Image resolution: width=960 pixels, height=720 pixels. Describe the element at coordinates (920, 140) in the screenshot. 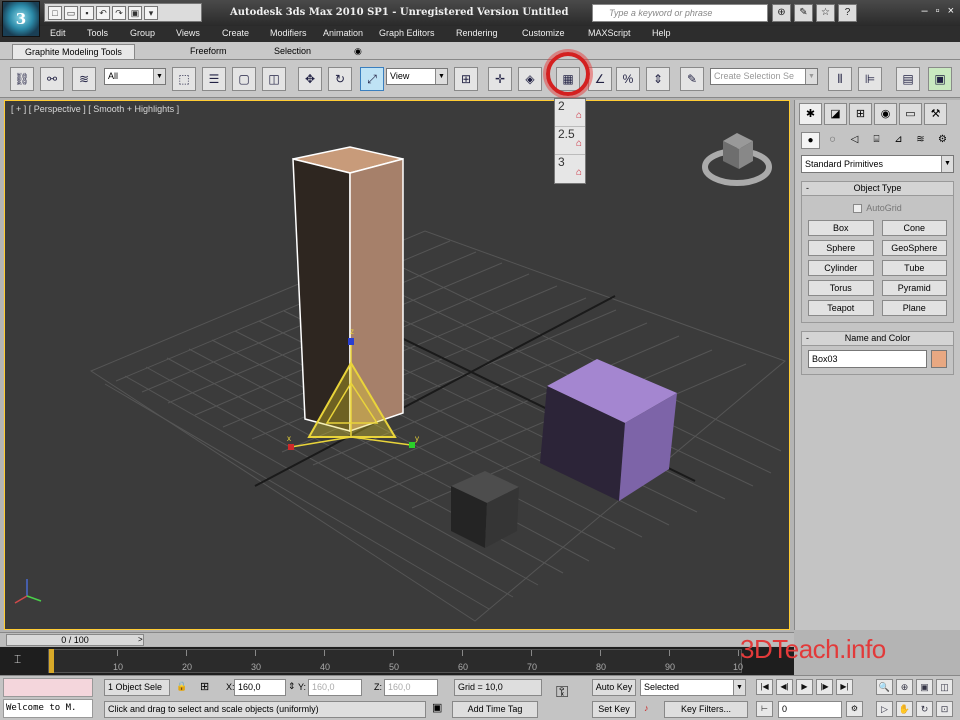

I see `space-warps-icon: ≋` at that location.